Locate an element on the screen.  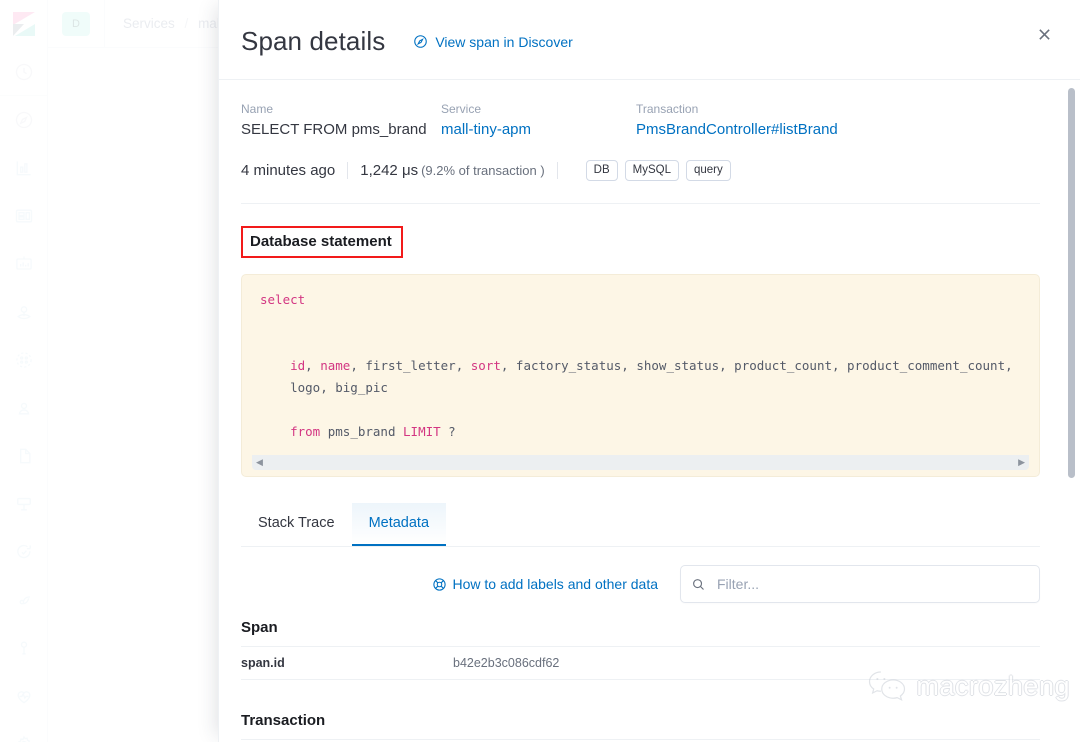
apm-icon is located at coordinates (23, 504).